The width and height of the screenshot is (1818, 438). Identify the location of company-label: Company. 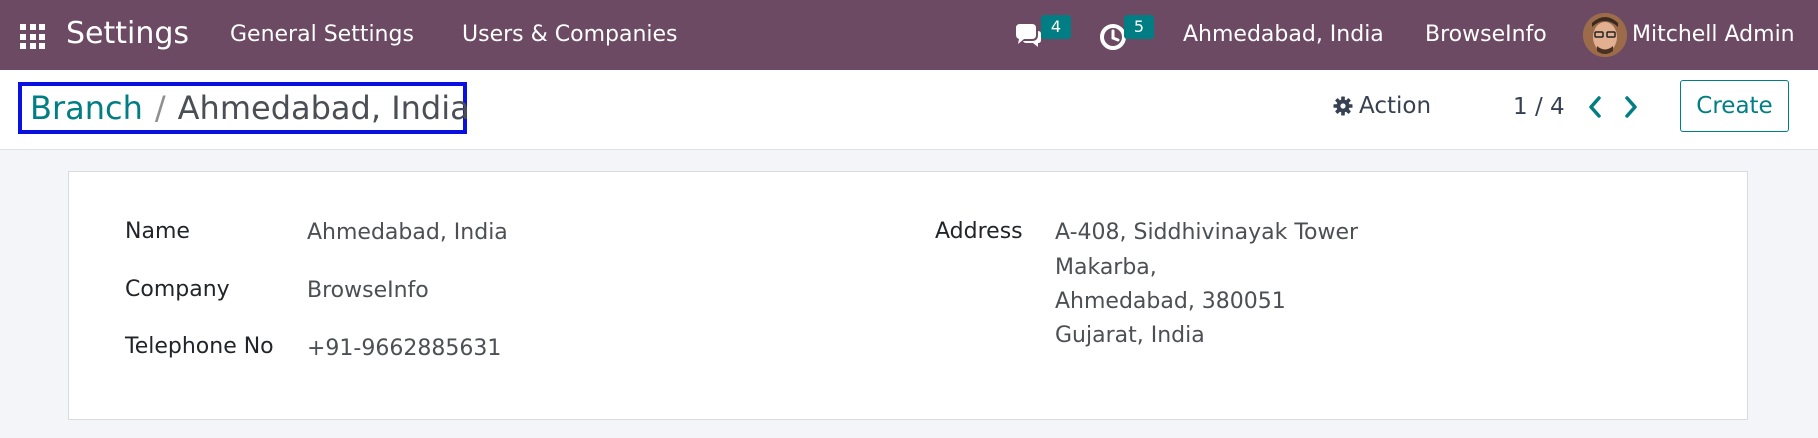
(177, 289).